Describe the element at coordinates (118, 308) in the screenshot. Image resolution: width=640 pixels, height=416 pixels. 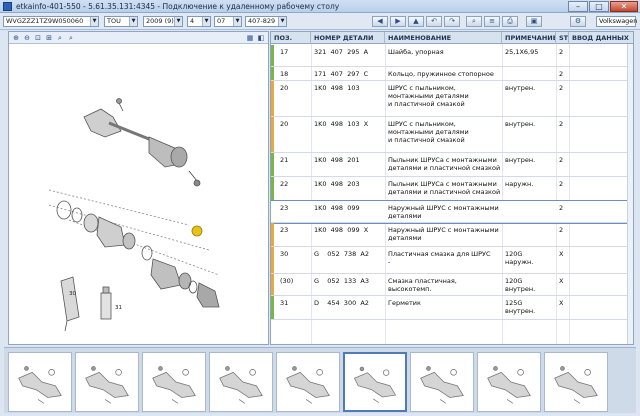
I see `callout-31: 31` at that location.